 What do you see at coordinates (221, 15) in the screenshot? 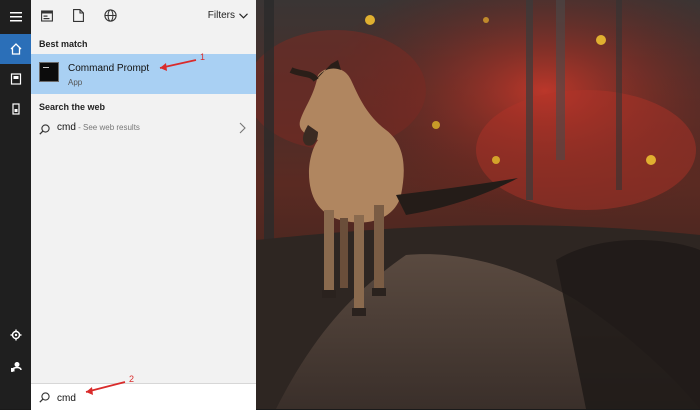
I see `filters-label: Filters` at bounding box center [221, 15].